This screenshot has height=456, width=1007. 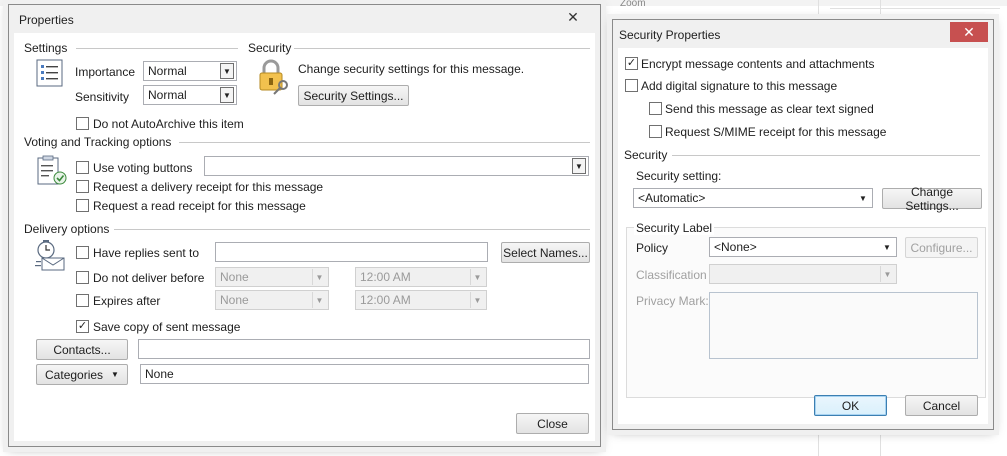 I want to click on sensitivity-value: Normal, so click(x=167, y=95).